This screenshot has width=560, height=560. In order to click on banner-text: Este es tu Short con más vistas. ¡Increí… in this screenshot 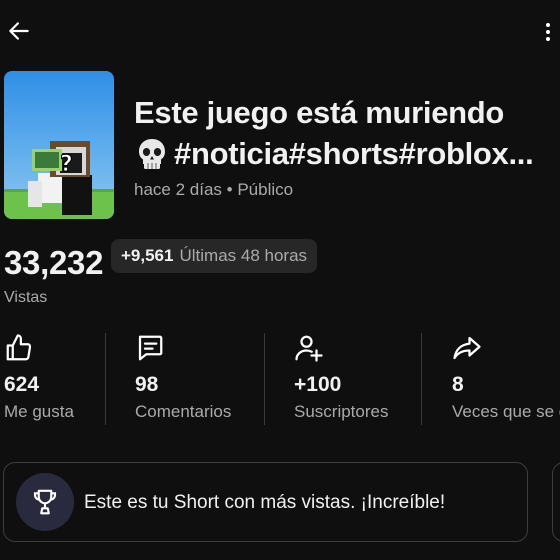, I will do `click(265, 502)`.